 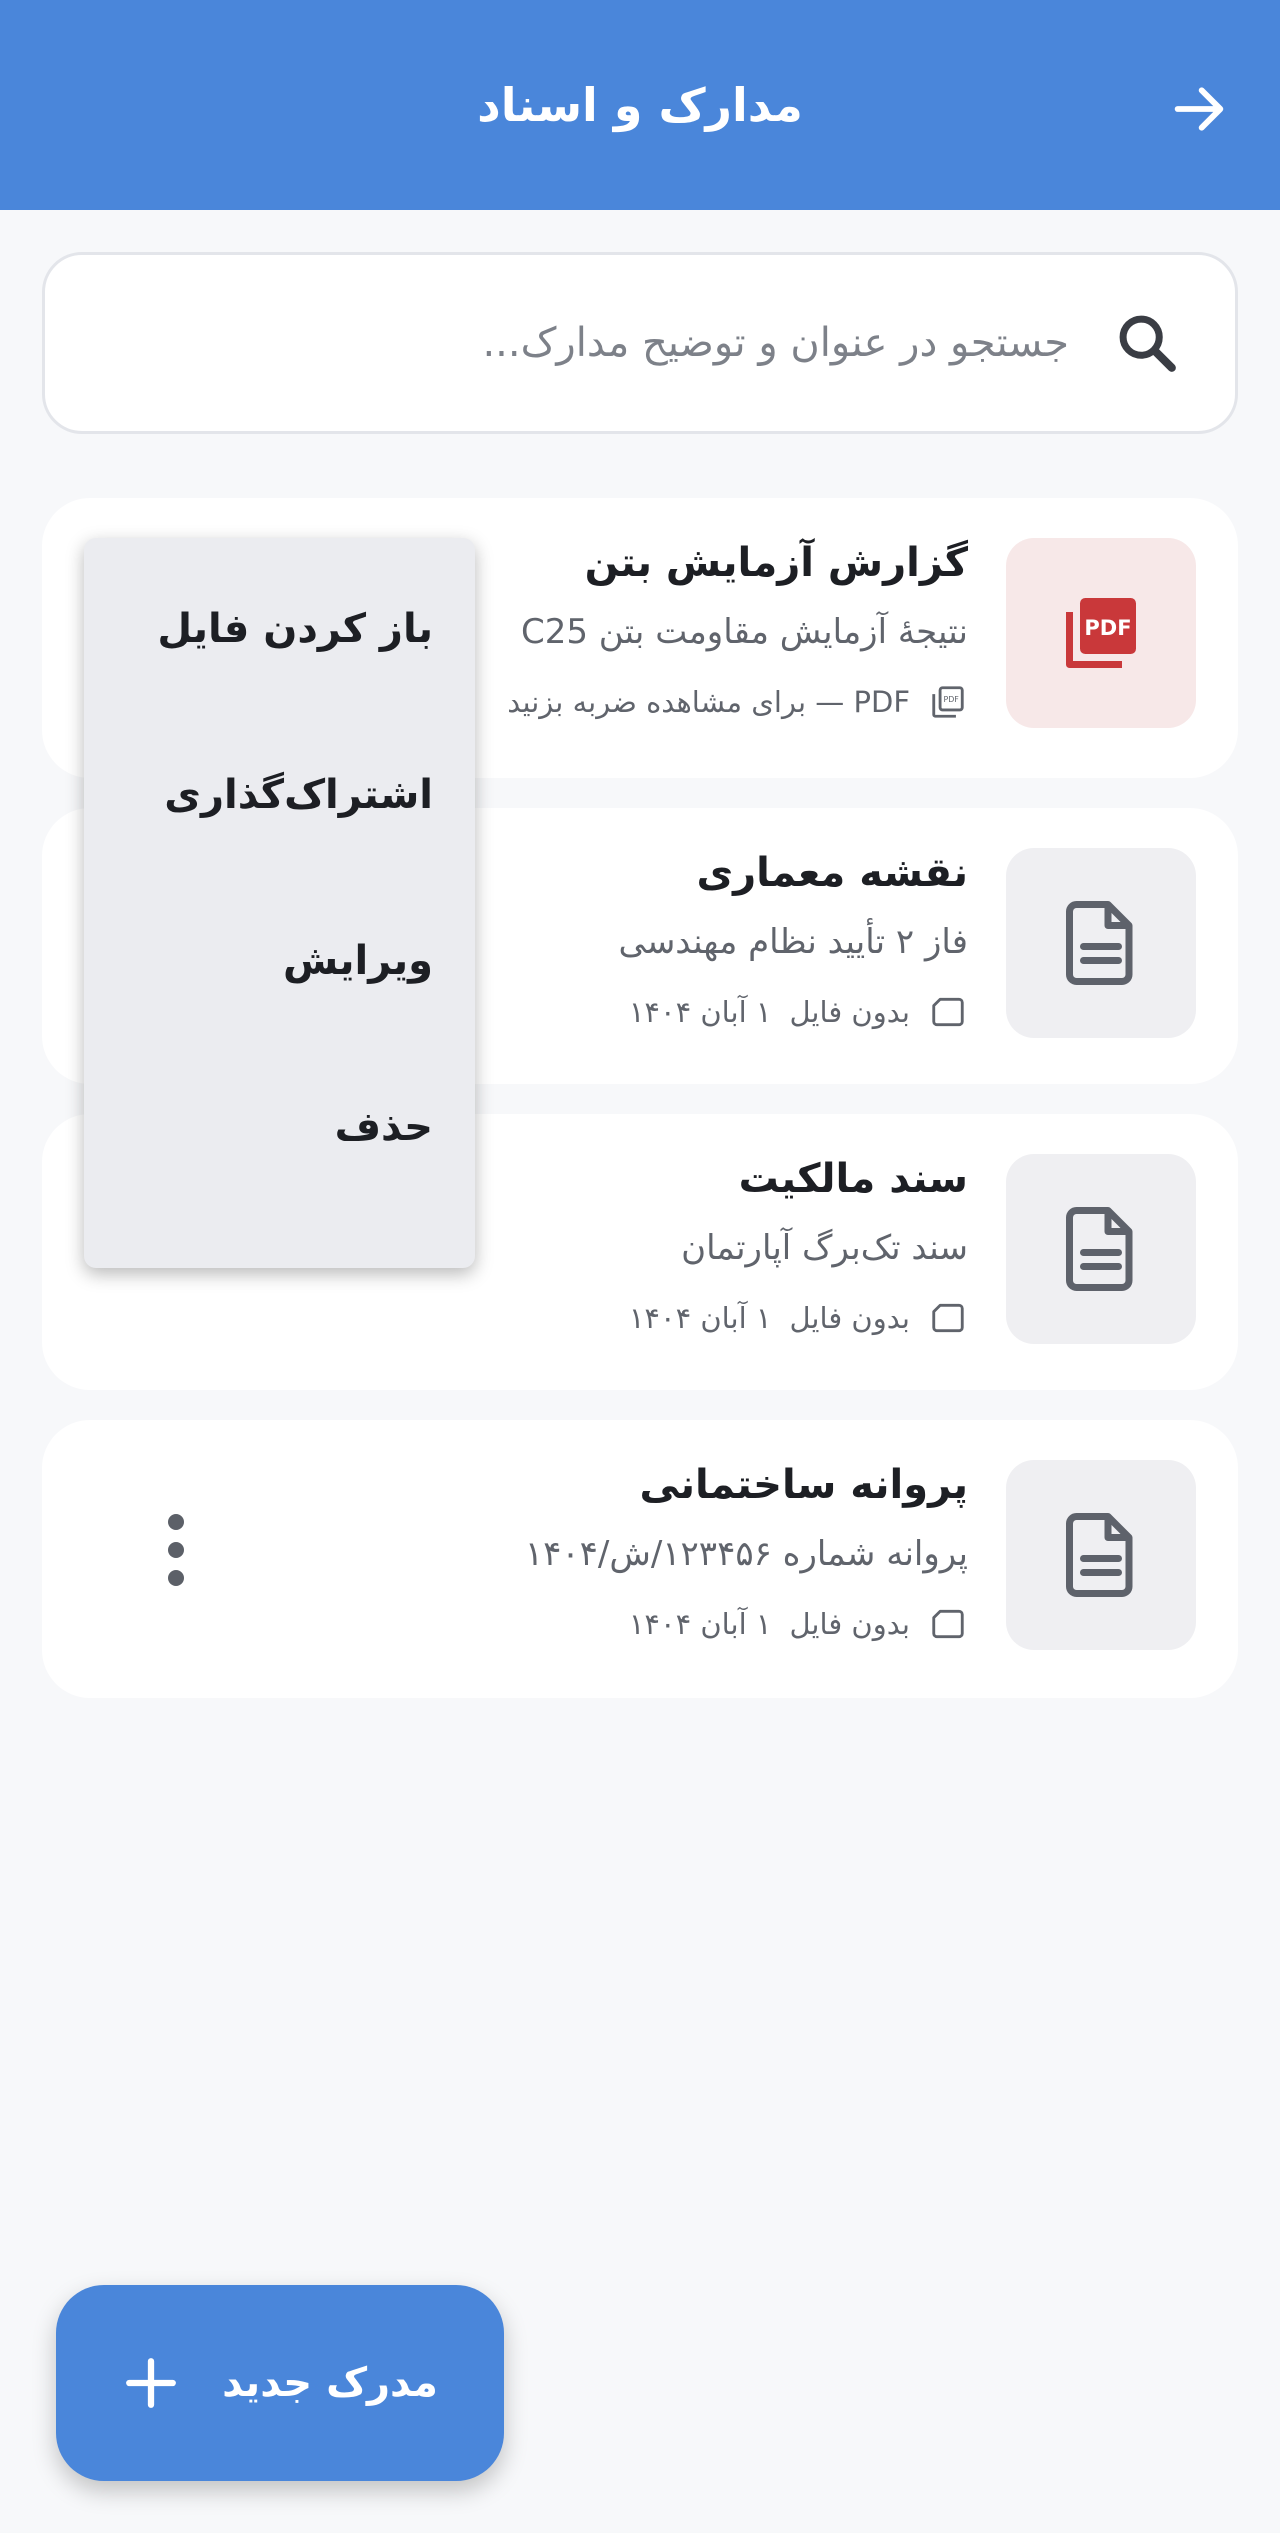 I want to click on pdf-file-icon: PDF, so click(x=948, y=702).